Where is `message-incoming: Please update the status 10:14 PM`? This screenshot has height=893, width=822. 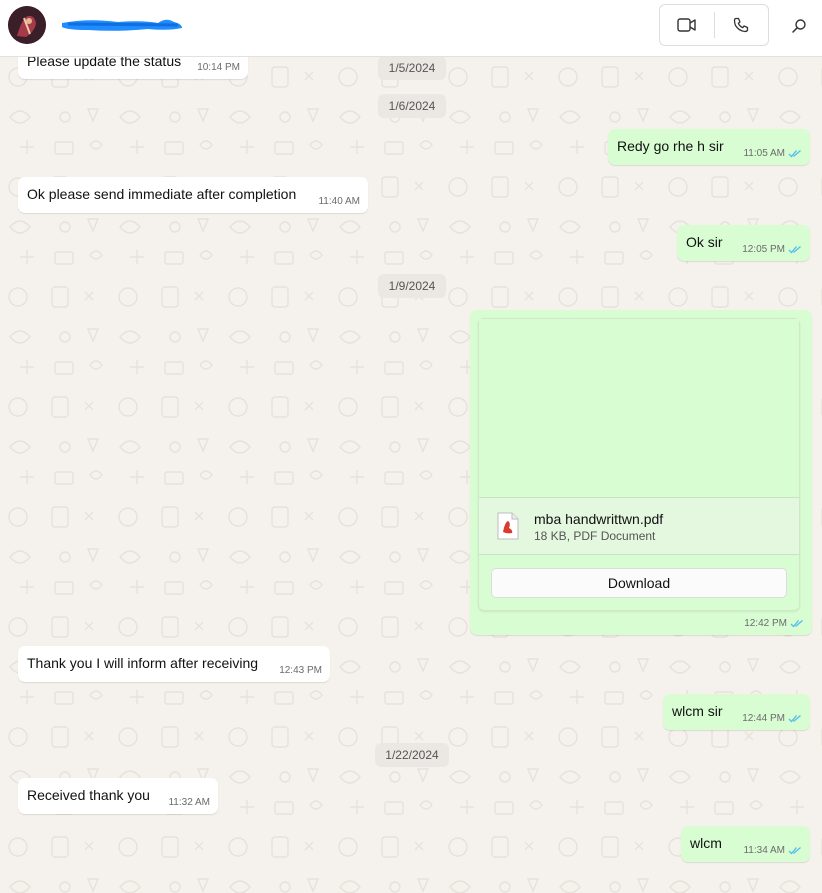 message-incoming: Please update the status 10:14 PM is located at coordinates (133, 68).